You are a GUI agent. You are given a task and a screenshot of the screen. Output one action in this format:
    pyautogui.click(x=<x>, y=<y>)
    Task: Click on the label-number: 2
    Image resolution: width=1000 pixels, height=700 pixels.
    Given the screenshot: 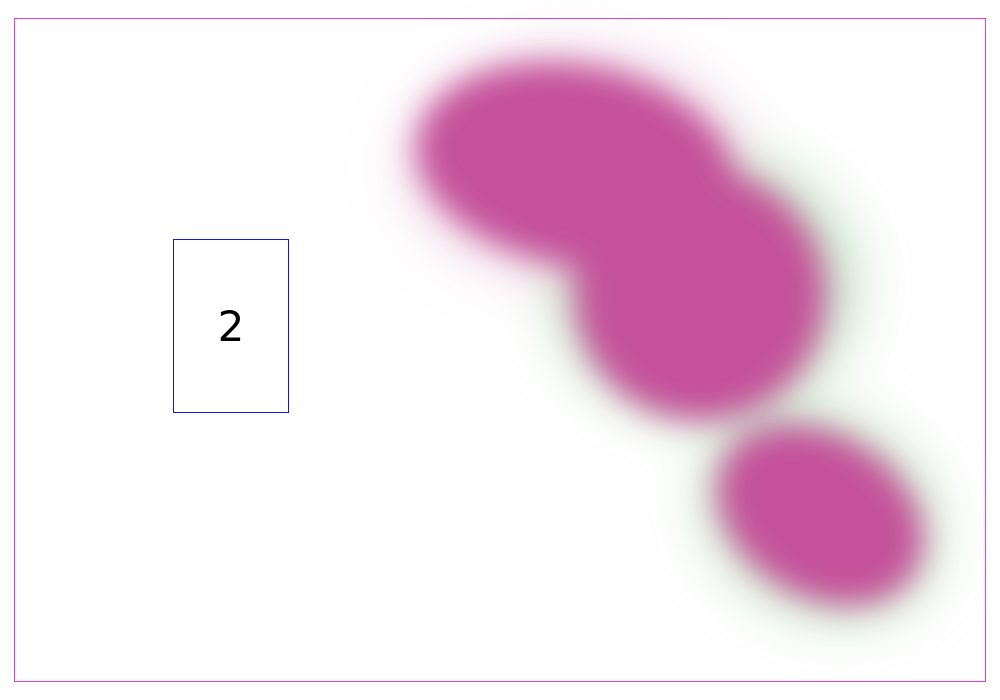 What is the action you would take?
    pyautogui.click(x=231, y=326)
    